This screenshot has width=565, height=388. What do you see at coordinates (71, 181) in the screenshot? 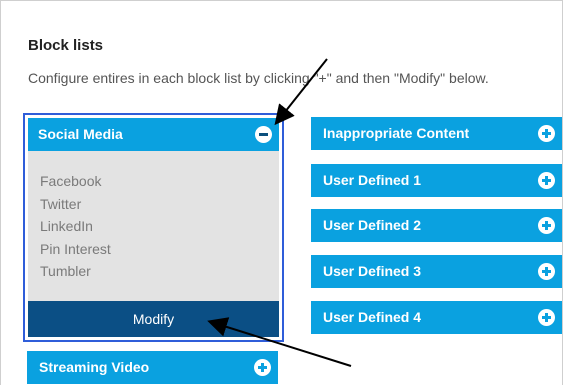
I see `list-item: Facebook` at bounding box center [71, 181].